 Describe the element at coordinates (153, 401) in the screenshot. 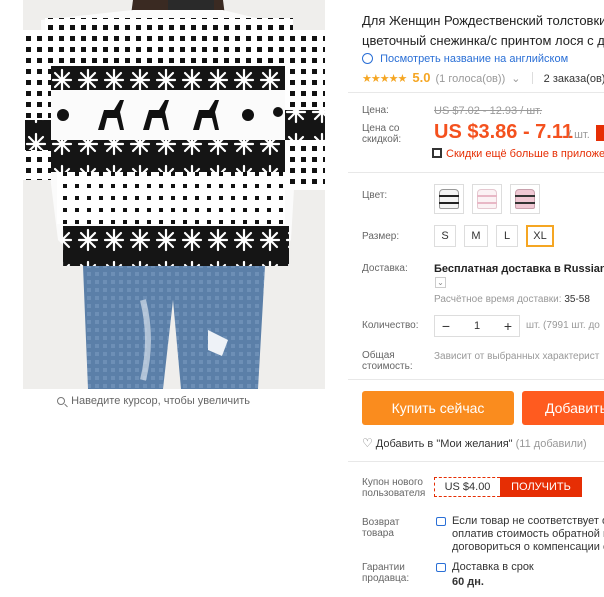

I see `zoom-hint: Наведите курсор, чтобы увеличить` at that location.